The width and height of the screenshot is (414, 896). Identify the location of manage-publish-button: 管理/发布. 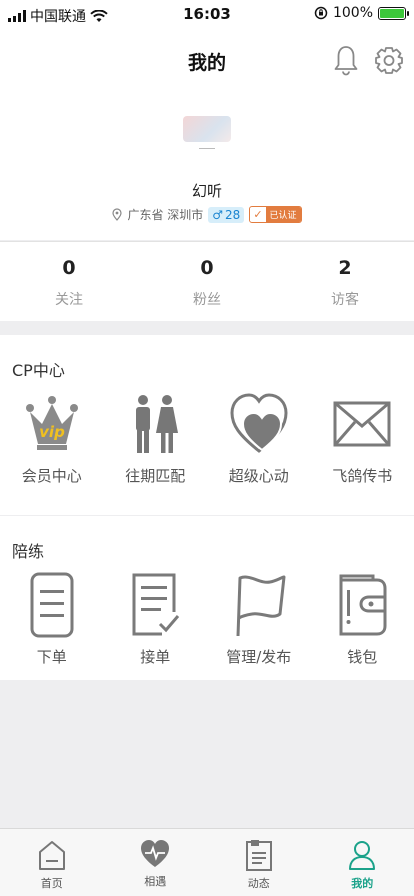
(259, 619).